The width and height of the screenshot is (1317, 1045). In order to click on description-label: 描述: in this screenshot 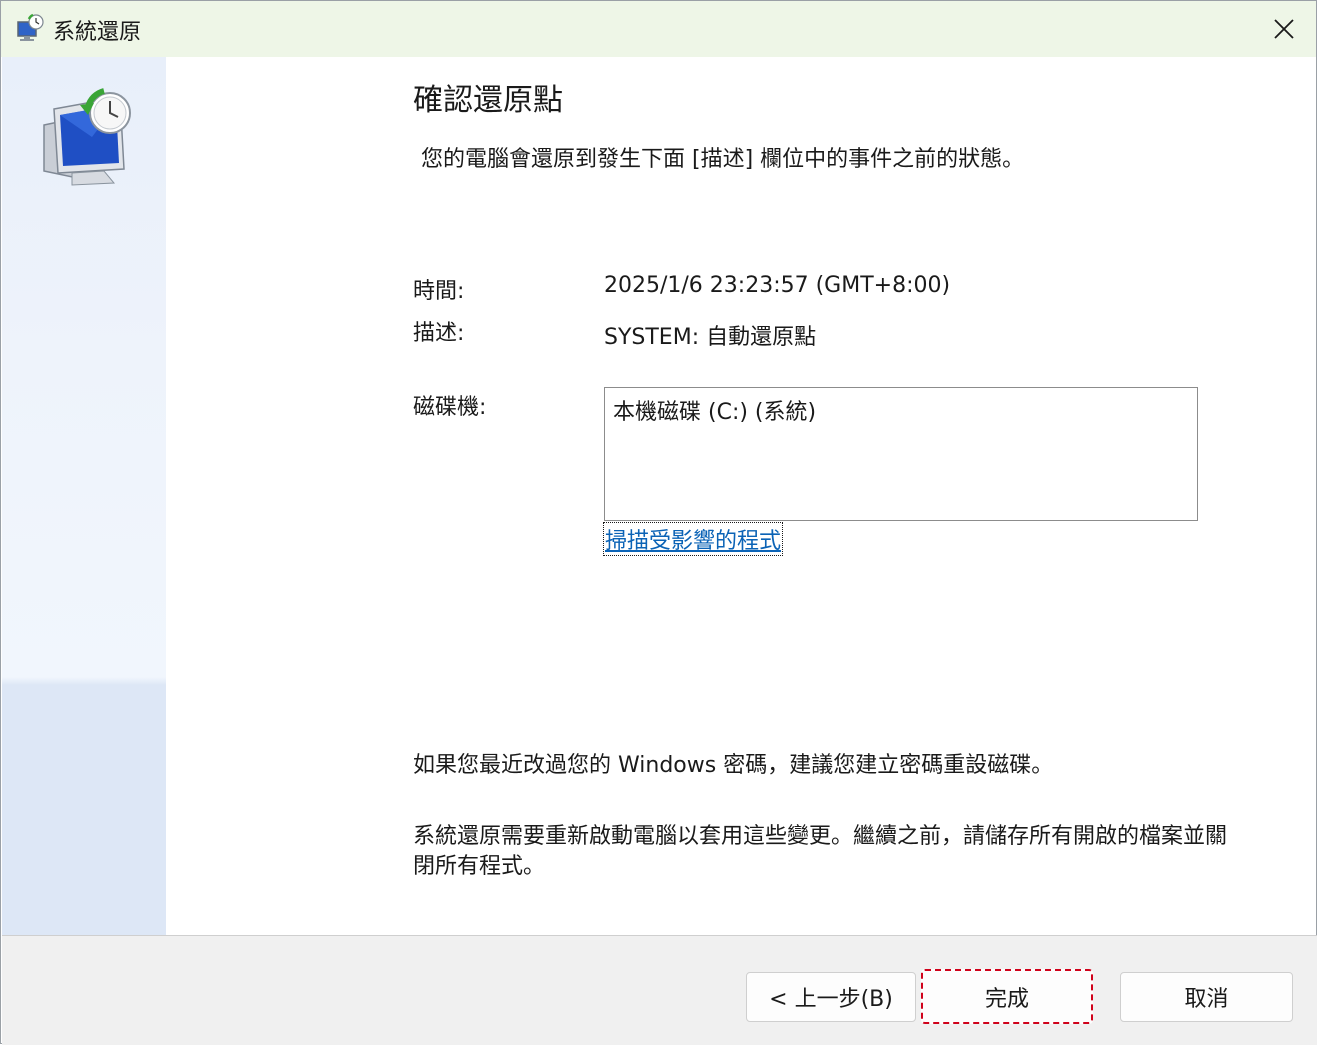, I will do `click(439, 333)`.